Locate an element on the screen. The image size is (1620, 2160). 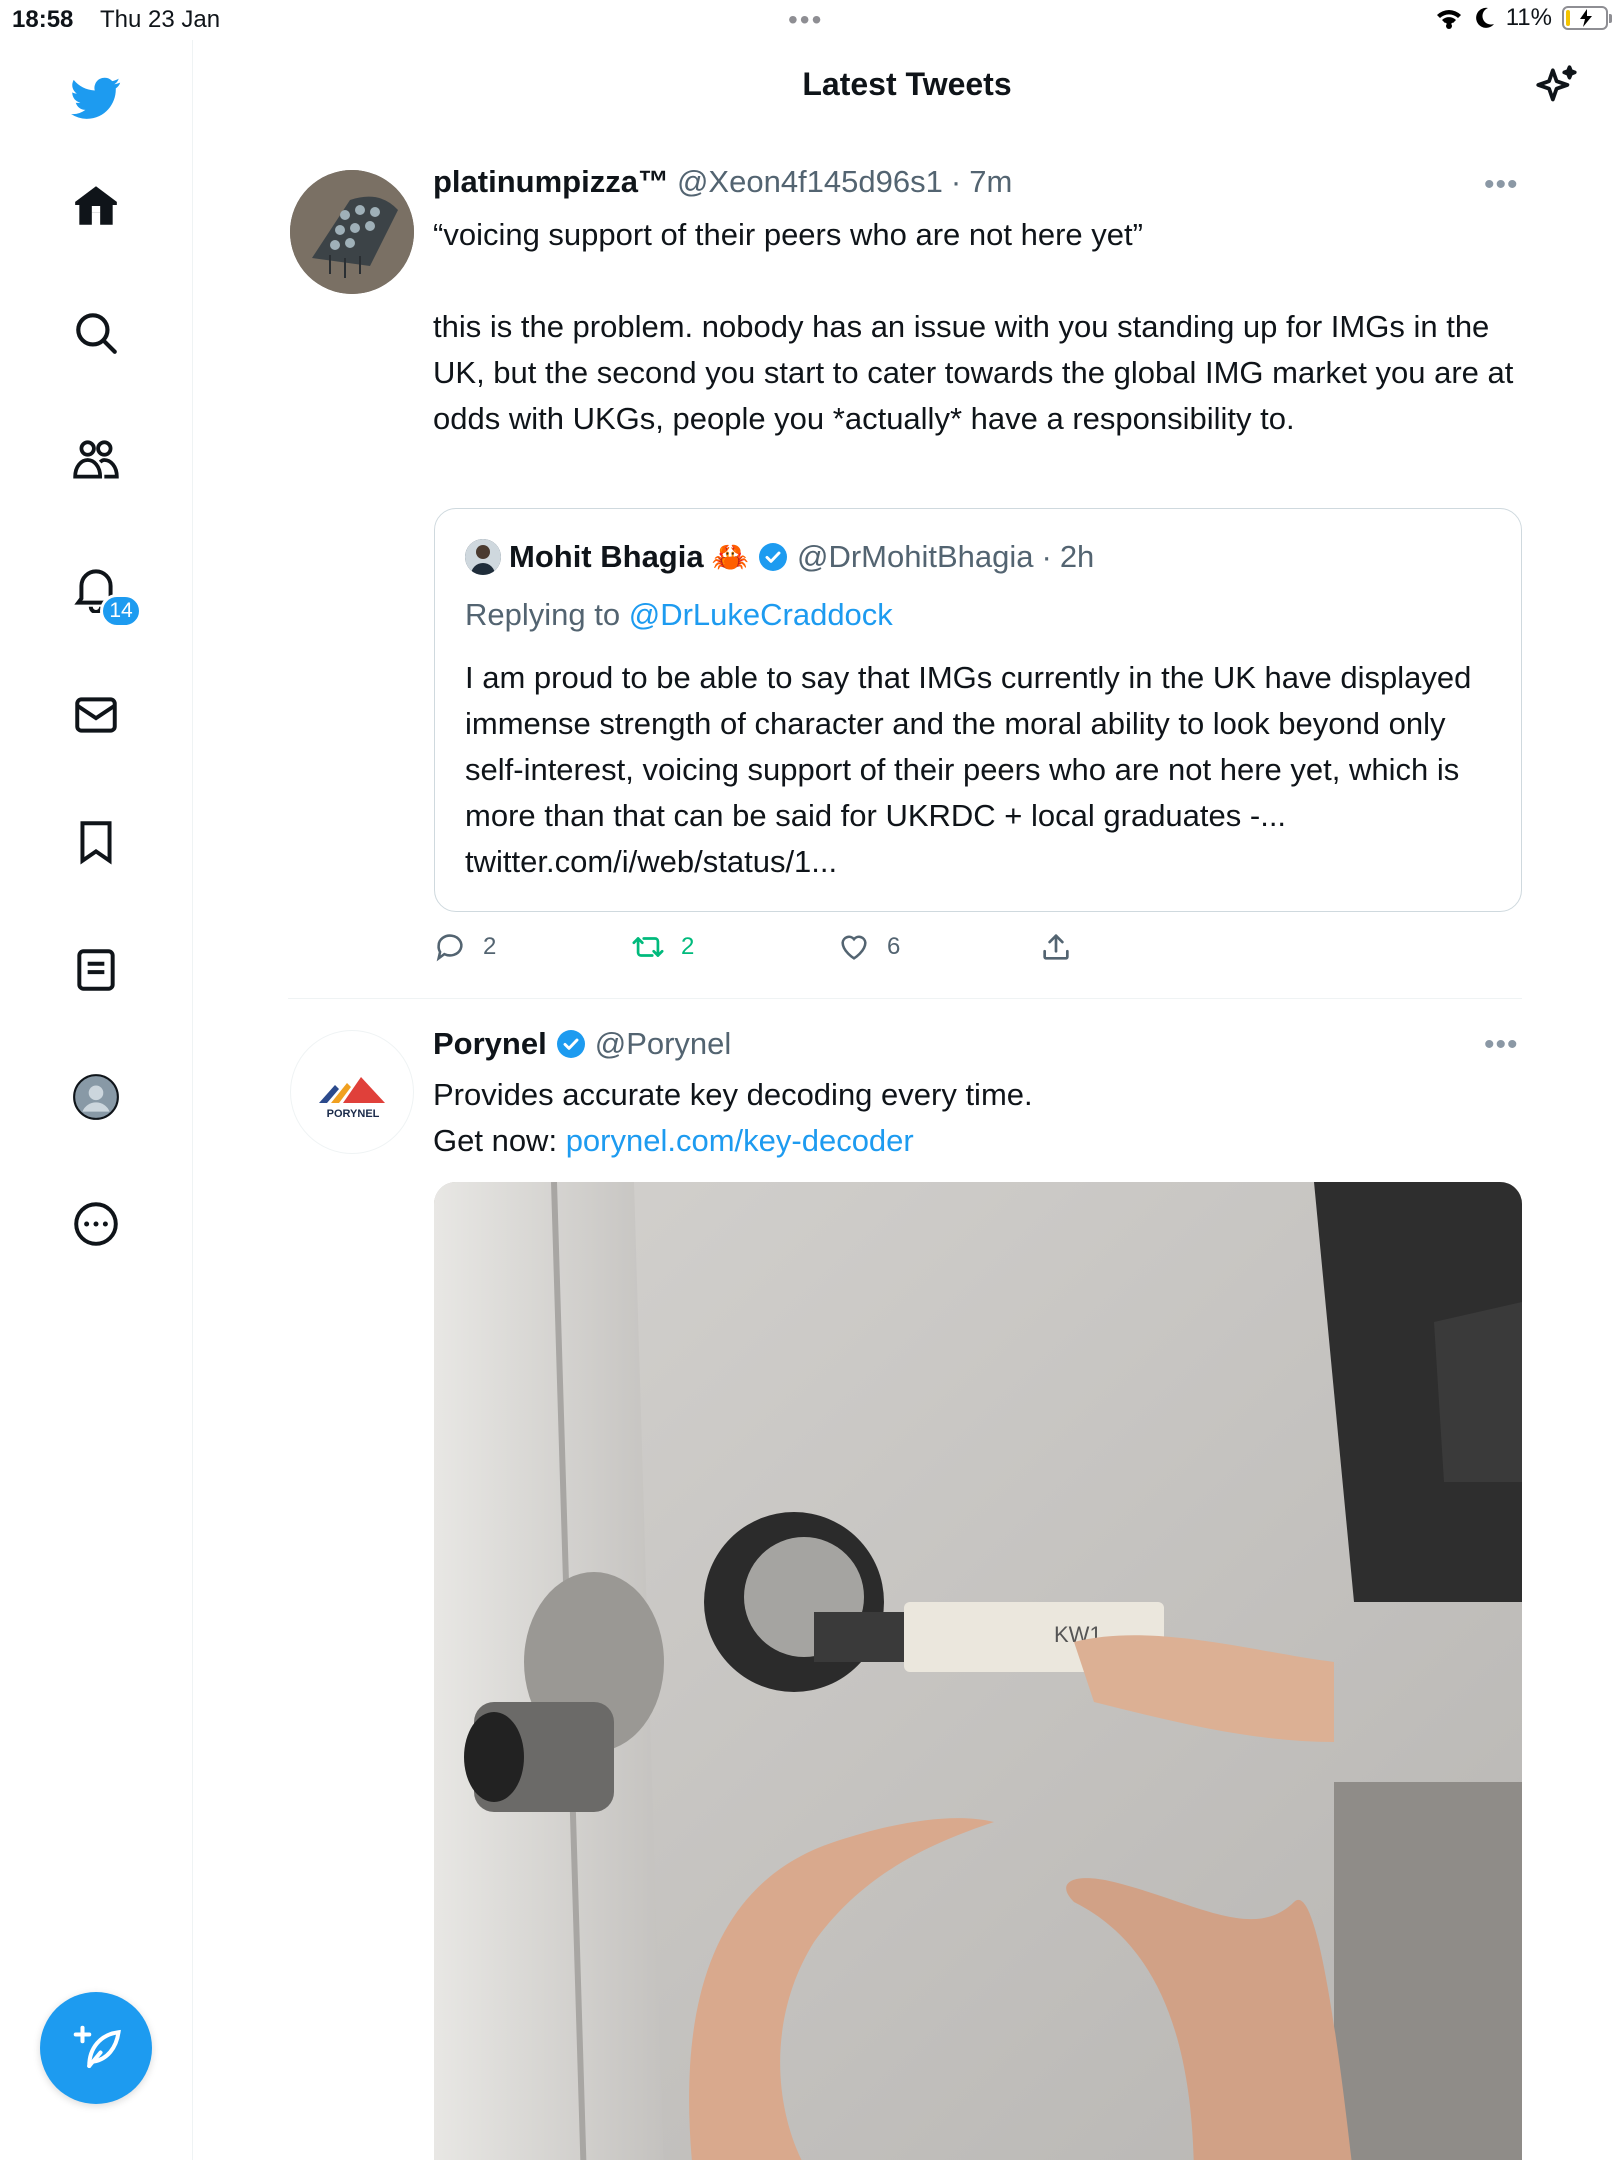
notification-count-badge: 14 is located at coordinates (121, 611).